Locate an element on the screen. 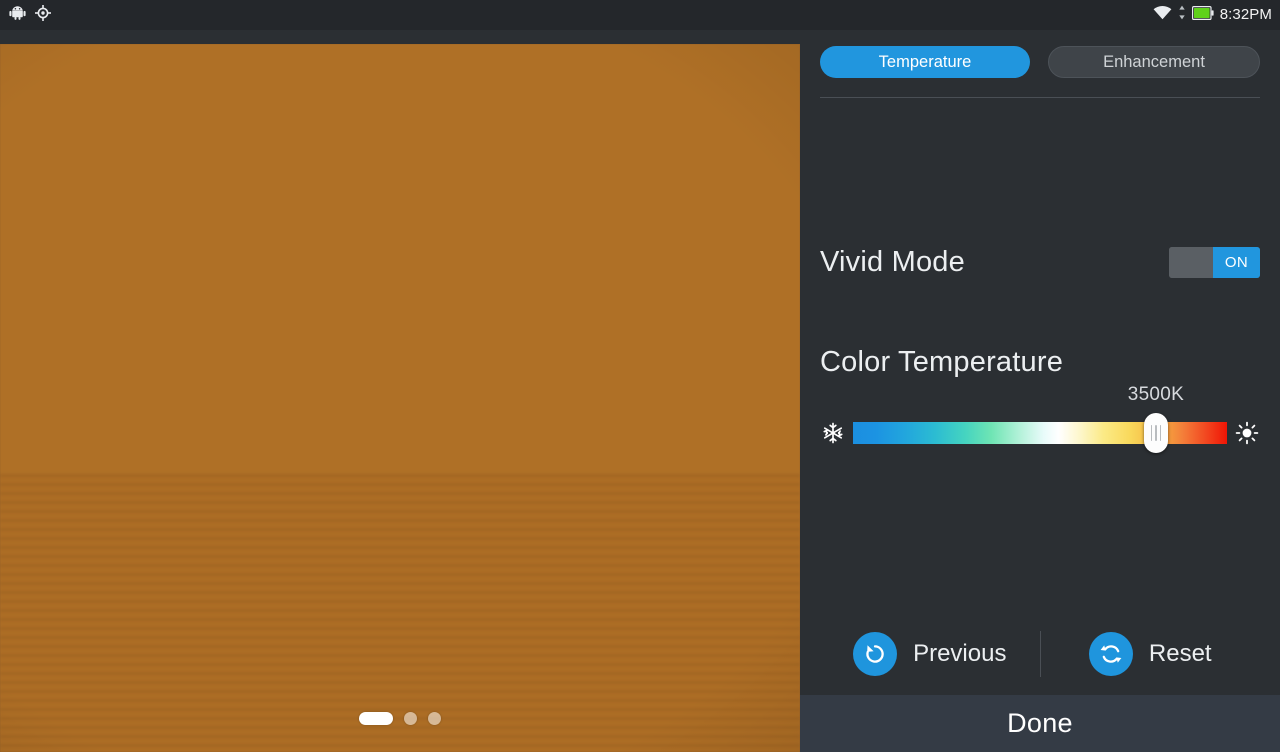 This screenshot has height=752, width=1280. toggle-state-label: ON is located at coordinates (1236, 262).